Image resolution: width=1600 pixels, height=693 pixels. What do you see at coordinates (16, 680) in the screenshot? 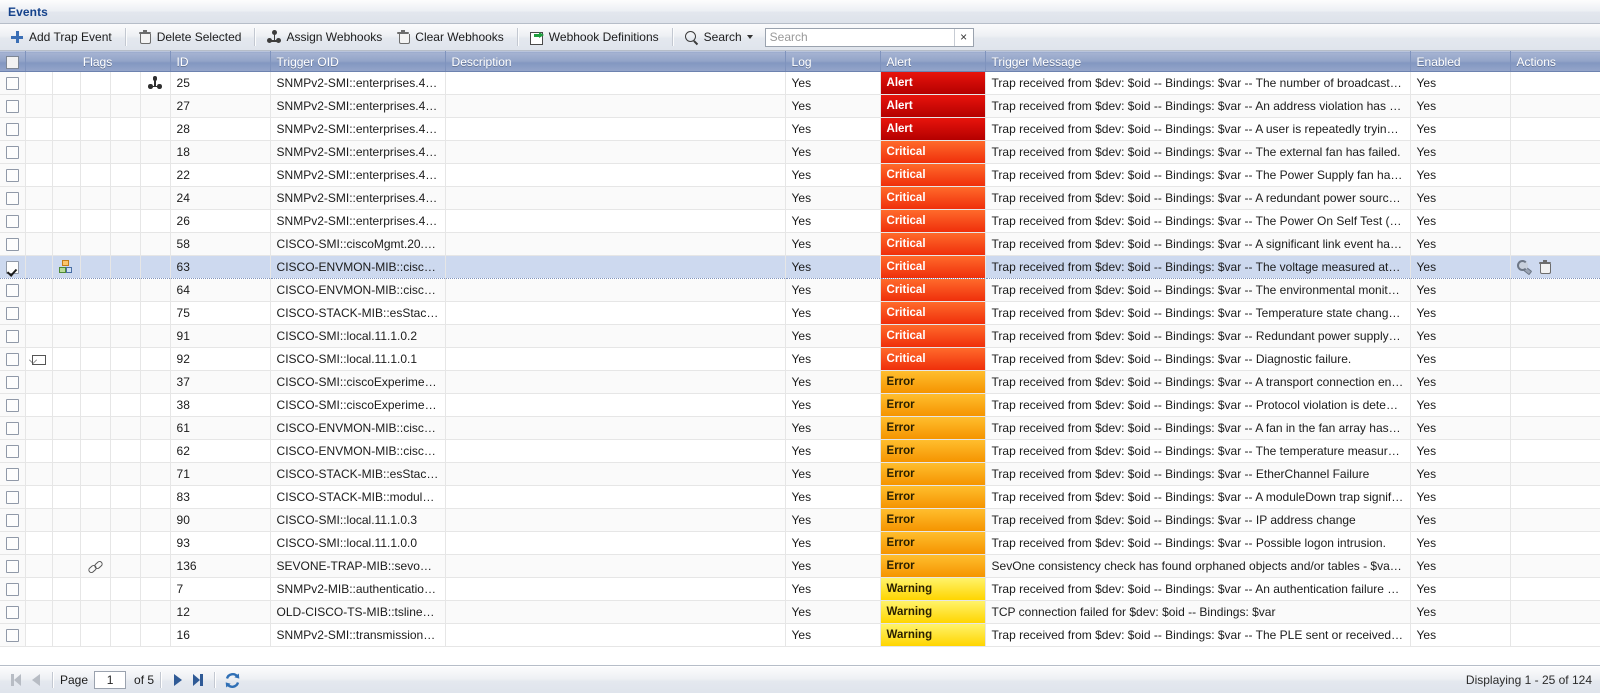
I see `first-page-button` at bounding box center [16, 680].